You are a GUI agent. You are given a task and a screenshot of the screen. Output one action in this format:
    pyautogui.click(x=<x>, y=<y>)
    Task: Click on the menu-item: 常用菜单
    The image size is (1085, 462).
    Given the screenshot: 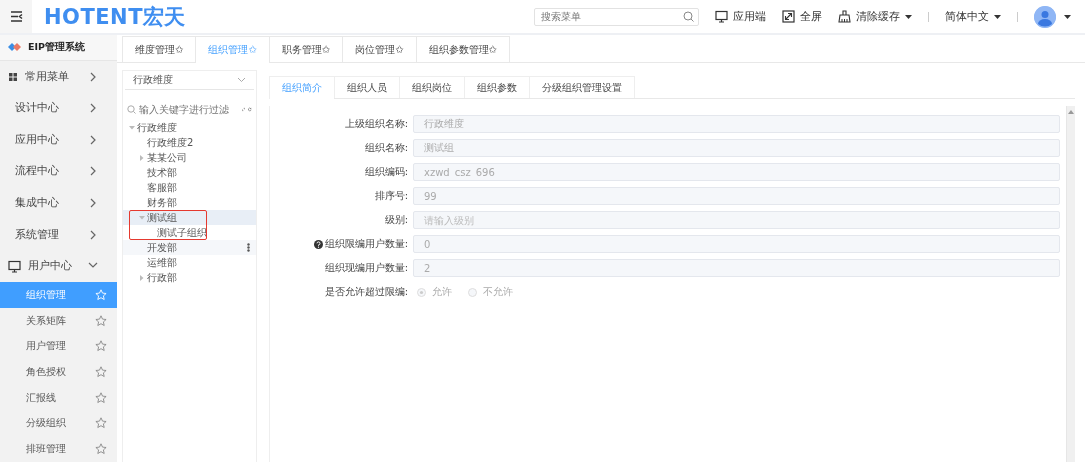 What is the action you would take?
    pyautogui.click(x=58, y=76)
    